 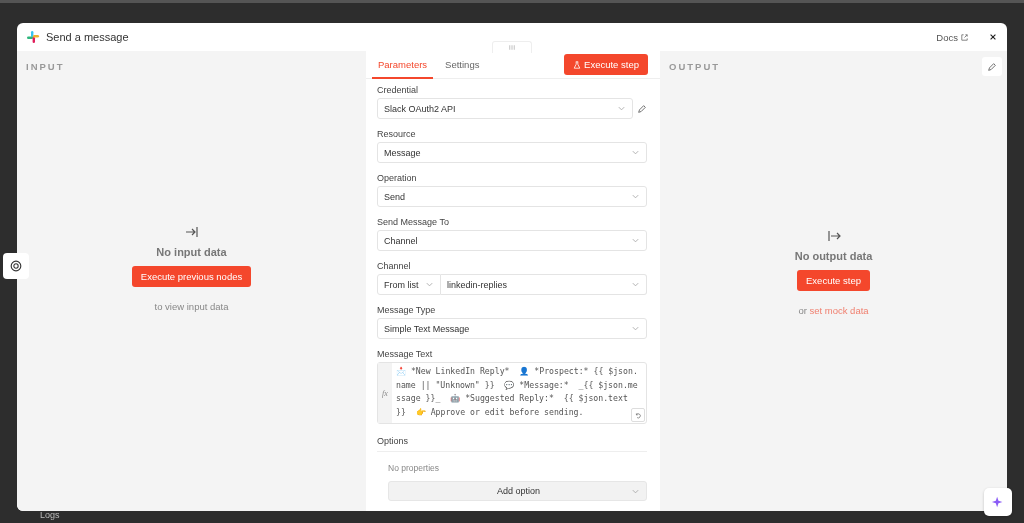 I want to click on flask-icon, so click(x=577, y=64).